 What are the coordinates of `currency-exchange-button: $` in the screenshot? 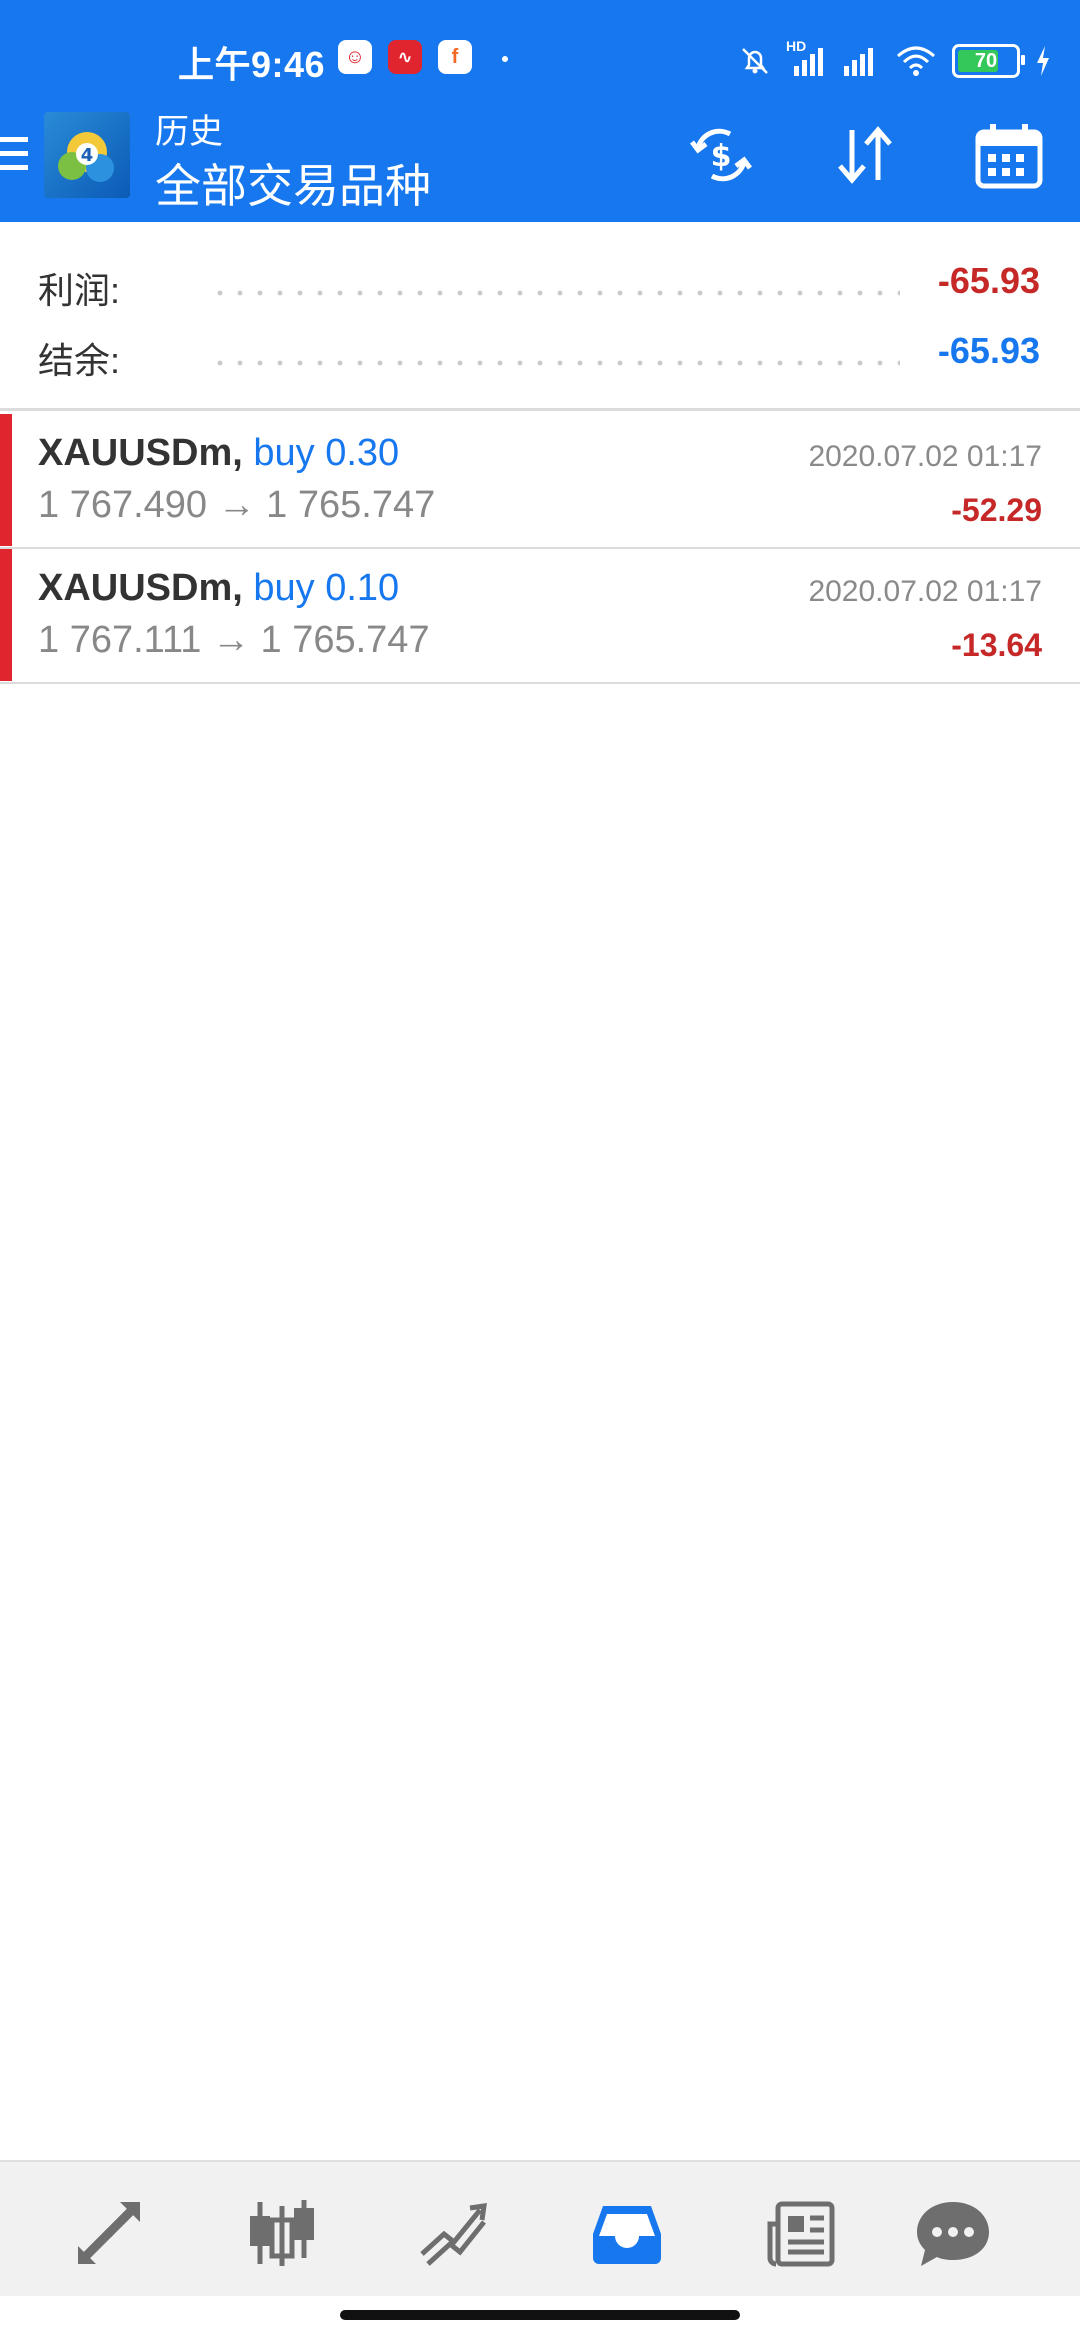 It's located at (721, 155).